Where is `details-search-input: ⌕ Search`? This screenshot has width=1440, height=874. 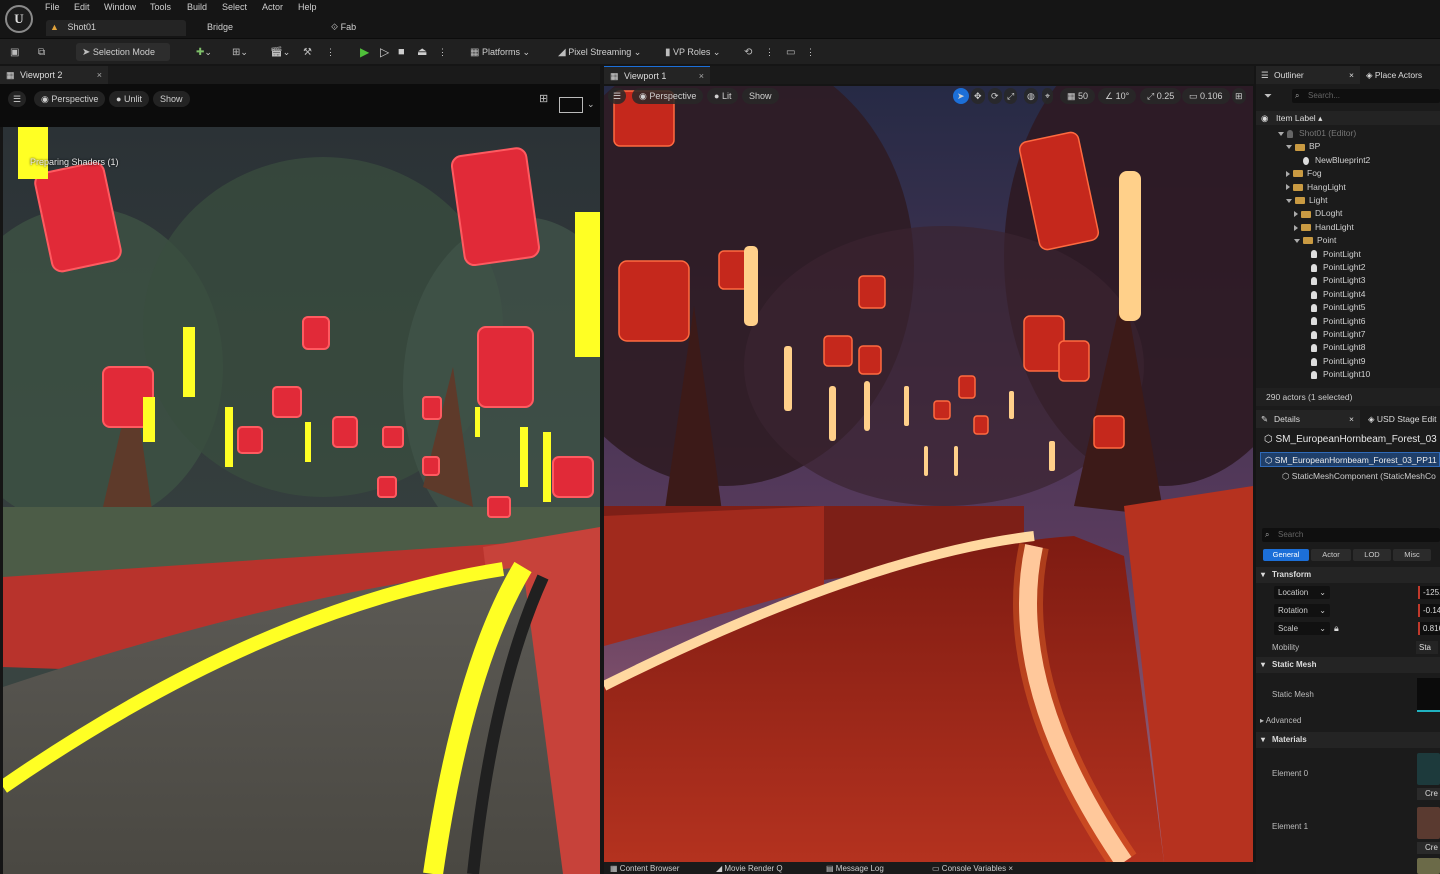 details-search-input: ⌕ Search is located at coordinates (1351, 535).